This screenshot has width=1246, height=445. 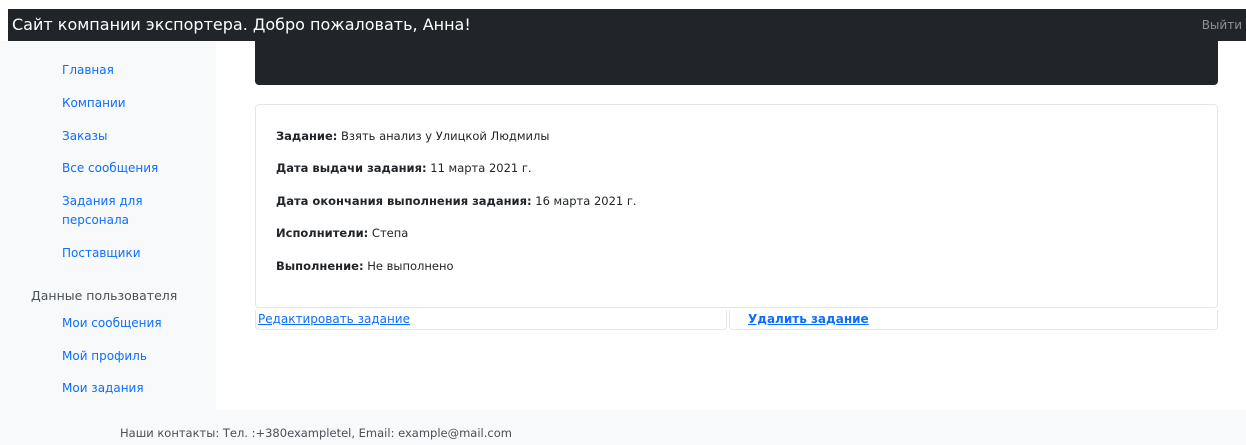 What do you see at coordinates (117, 211) in the screenshot?
I see `sidebar-item-staff-tasks: Задания для персонала` at bounding box center [117, 211].